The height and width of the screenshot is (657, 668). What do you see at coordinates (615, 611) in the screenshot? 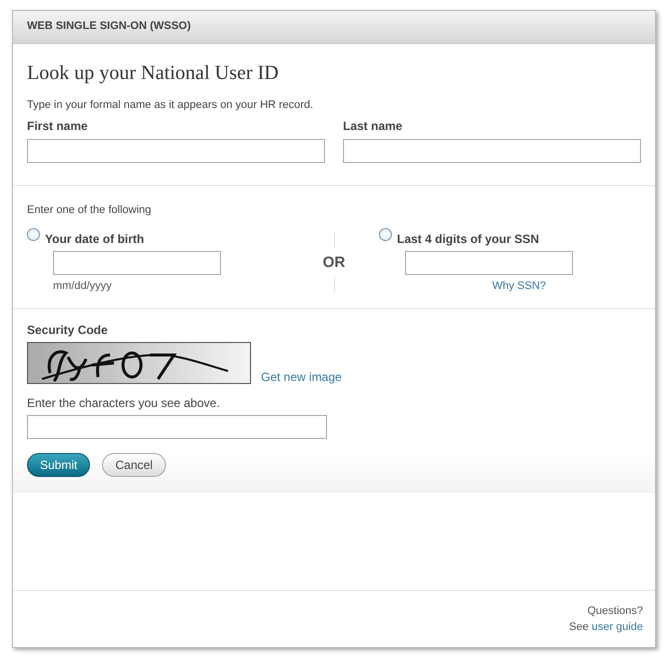
I see `help-question: Questions?` at bounding box center [615, 611].